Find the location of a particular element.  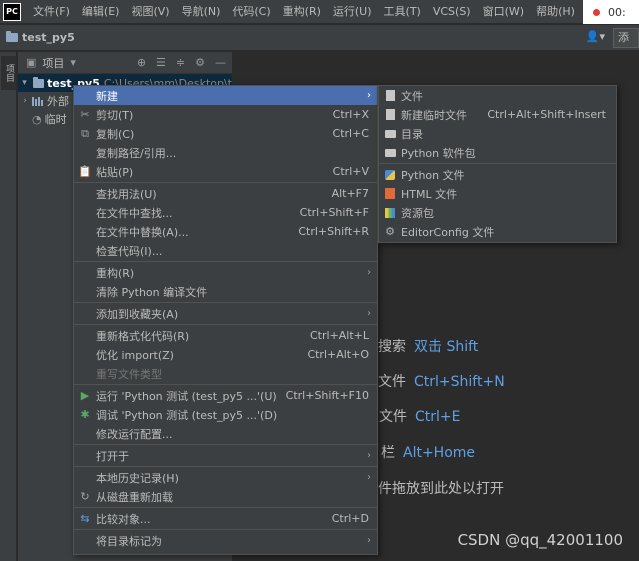

menu-item: 视图(V) is located at coordinates (150, 12).